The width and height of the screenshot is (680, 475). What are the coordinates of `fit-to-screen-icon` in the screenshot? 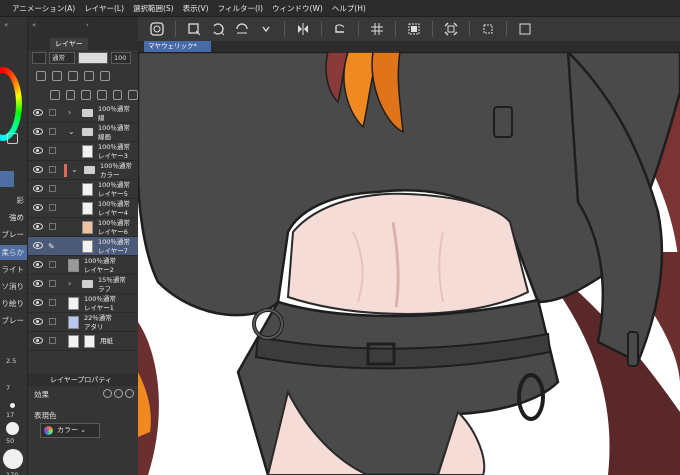 It's located at (451, 29).